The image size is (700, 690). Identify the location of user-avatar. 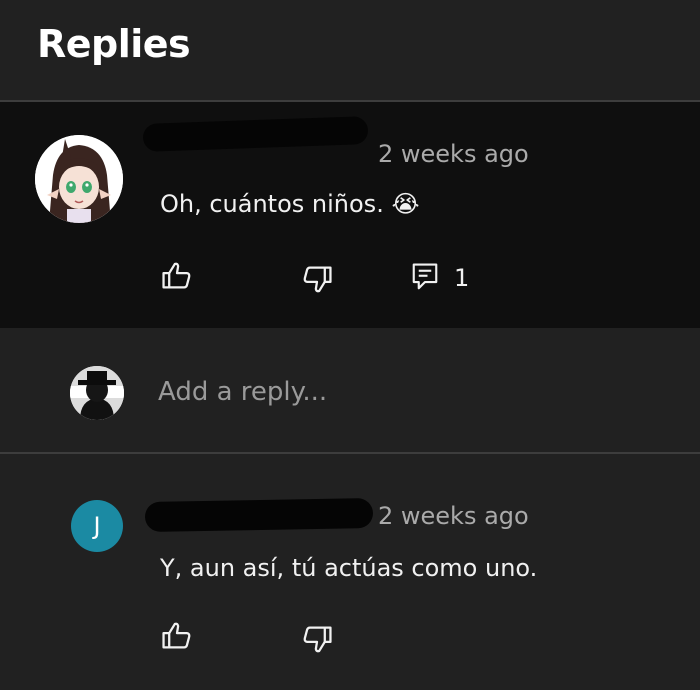
(97, 393).